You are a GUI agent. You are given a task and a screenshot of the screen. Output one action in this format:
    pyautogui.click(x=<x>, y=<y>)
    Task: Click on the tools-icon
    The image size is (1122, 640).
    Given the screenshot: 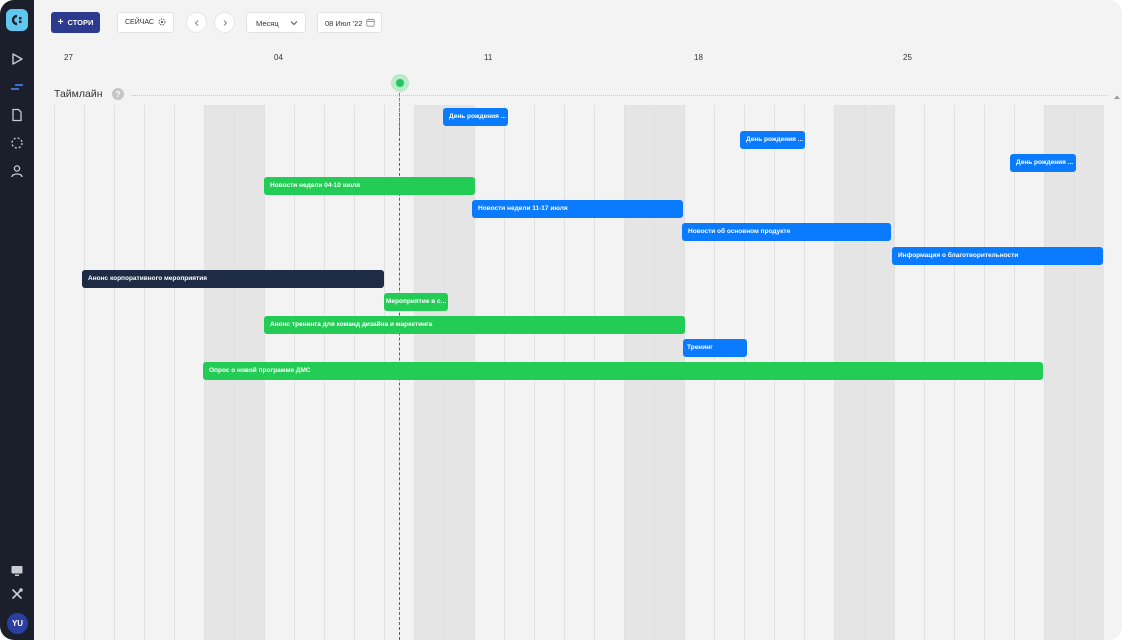 What is the action you would take?
    pyautogui.click(x=17, y=594)
    